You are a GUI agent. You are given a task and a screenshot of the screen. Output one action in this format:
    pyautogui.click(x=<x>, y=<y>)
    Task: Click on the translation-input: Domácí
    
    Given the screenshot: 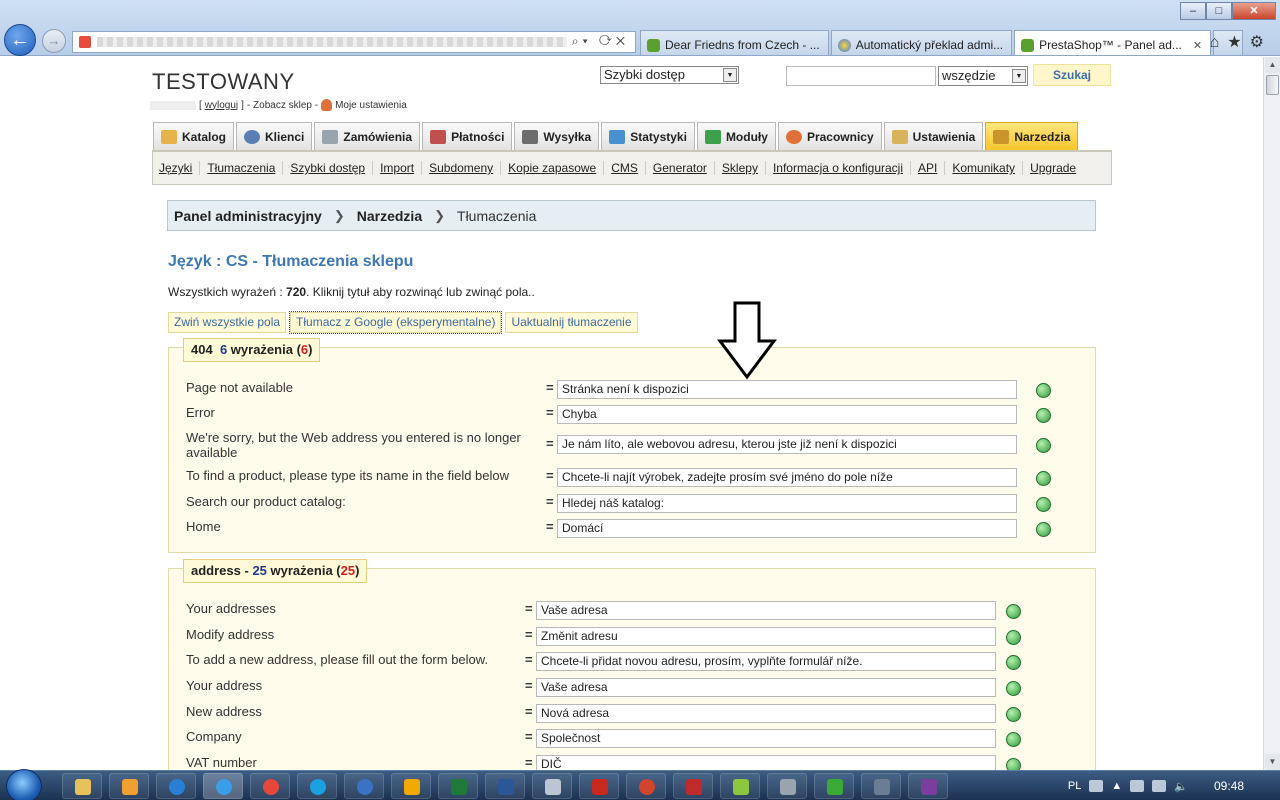 What is the action you would take?
    pyautogui.click(x=787, y=528)
    